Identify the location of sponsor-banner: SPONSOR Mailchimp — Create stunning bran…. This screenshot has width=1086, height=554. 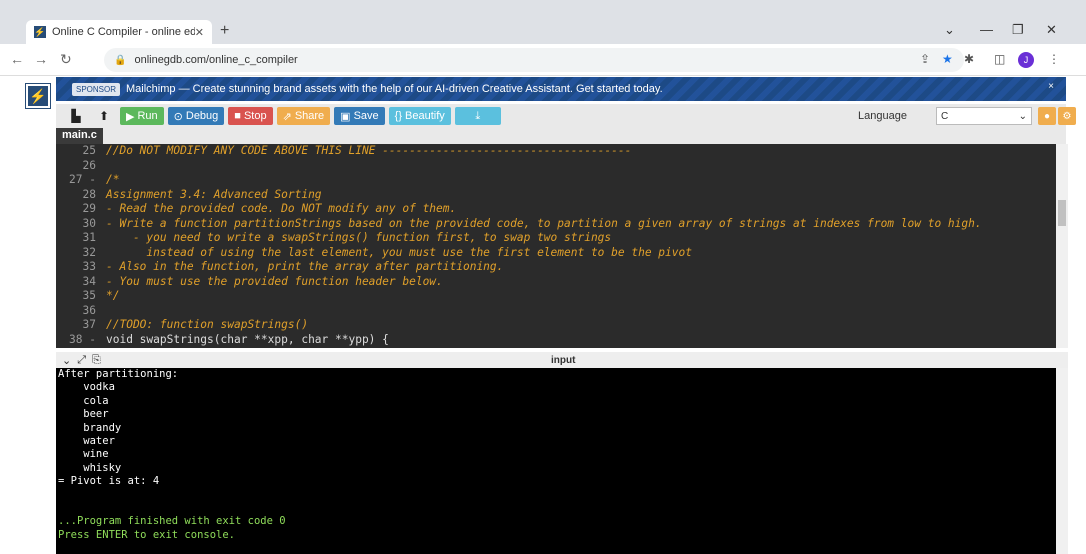
(561, 89).